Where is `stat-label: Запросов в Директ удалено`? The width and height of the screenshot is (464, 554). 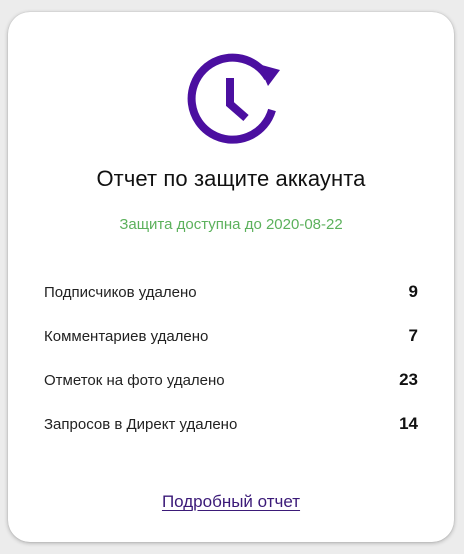 stat-label: Запросов в Директ удалено is located at coordinates (141, 424).